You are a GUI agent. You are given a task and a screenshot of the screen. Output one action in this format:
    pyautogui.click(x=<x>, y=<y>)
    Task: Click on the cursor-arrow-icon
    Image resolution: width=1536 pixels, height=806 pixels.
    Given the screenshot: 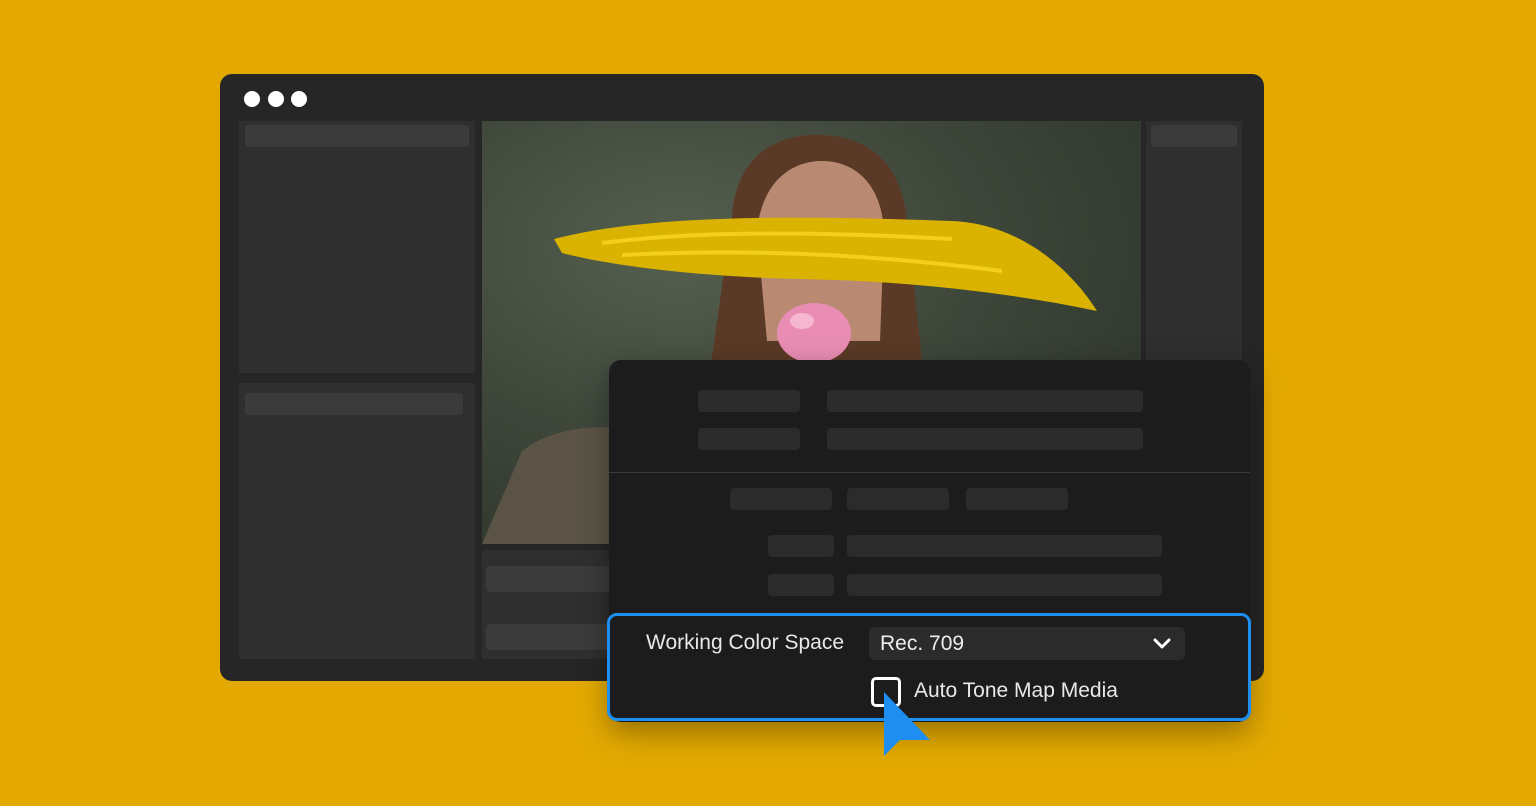 What is the action you would take?
    pyautogui.click(x=907, y=724)
    